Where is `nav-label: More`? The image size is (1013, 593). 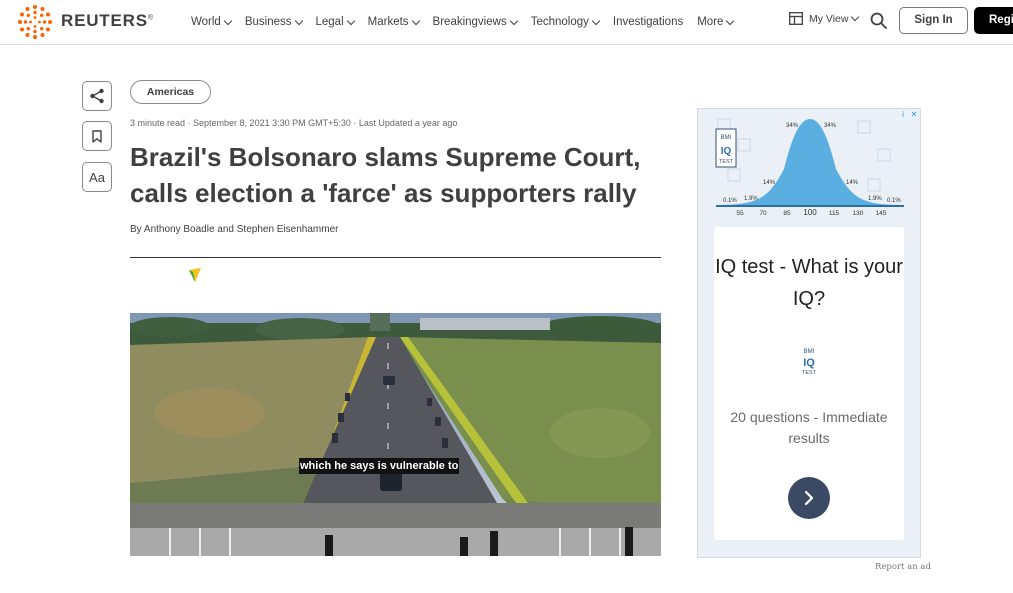
nav-label: More is located at coordinates (710, 22).